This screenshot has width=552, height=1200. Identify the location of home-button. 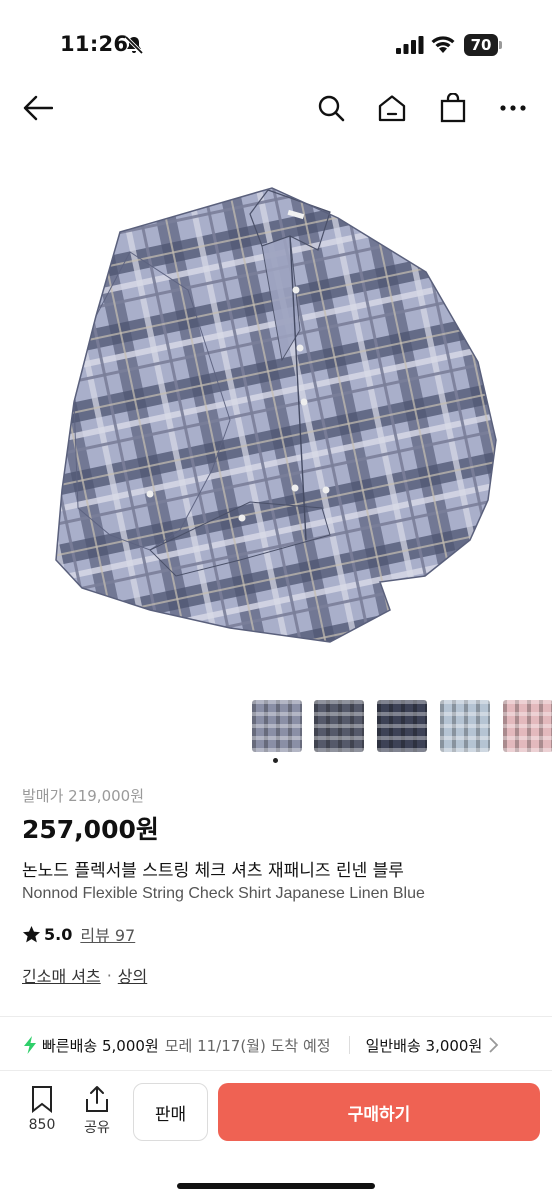
(392, 108).